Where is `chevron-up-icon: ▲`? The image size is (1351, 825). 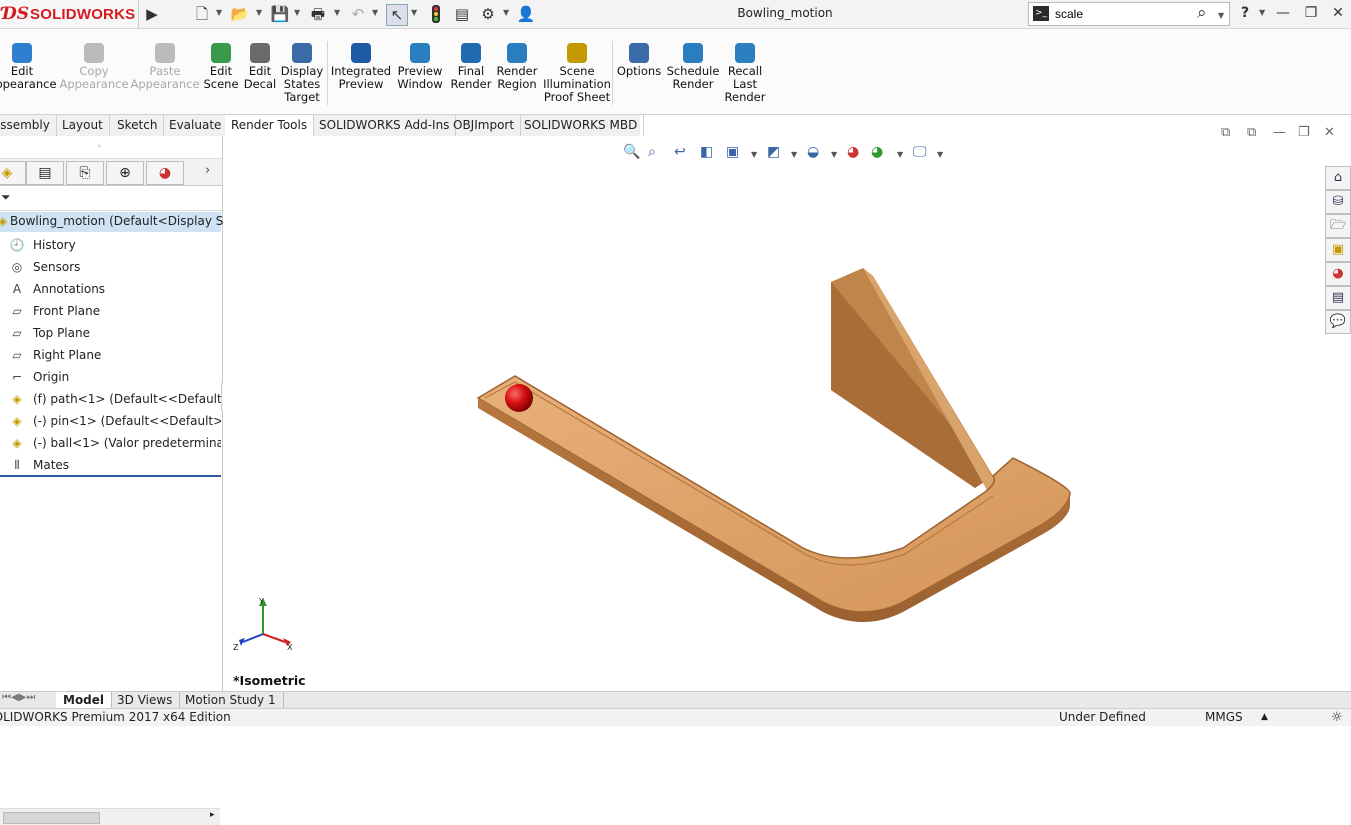 chevron-up-icon: ▲ is located at coordinates (1264, 717).